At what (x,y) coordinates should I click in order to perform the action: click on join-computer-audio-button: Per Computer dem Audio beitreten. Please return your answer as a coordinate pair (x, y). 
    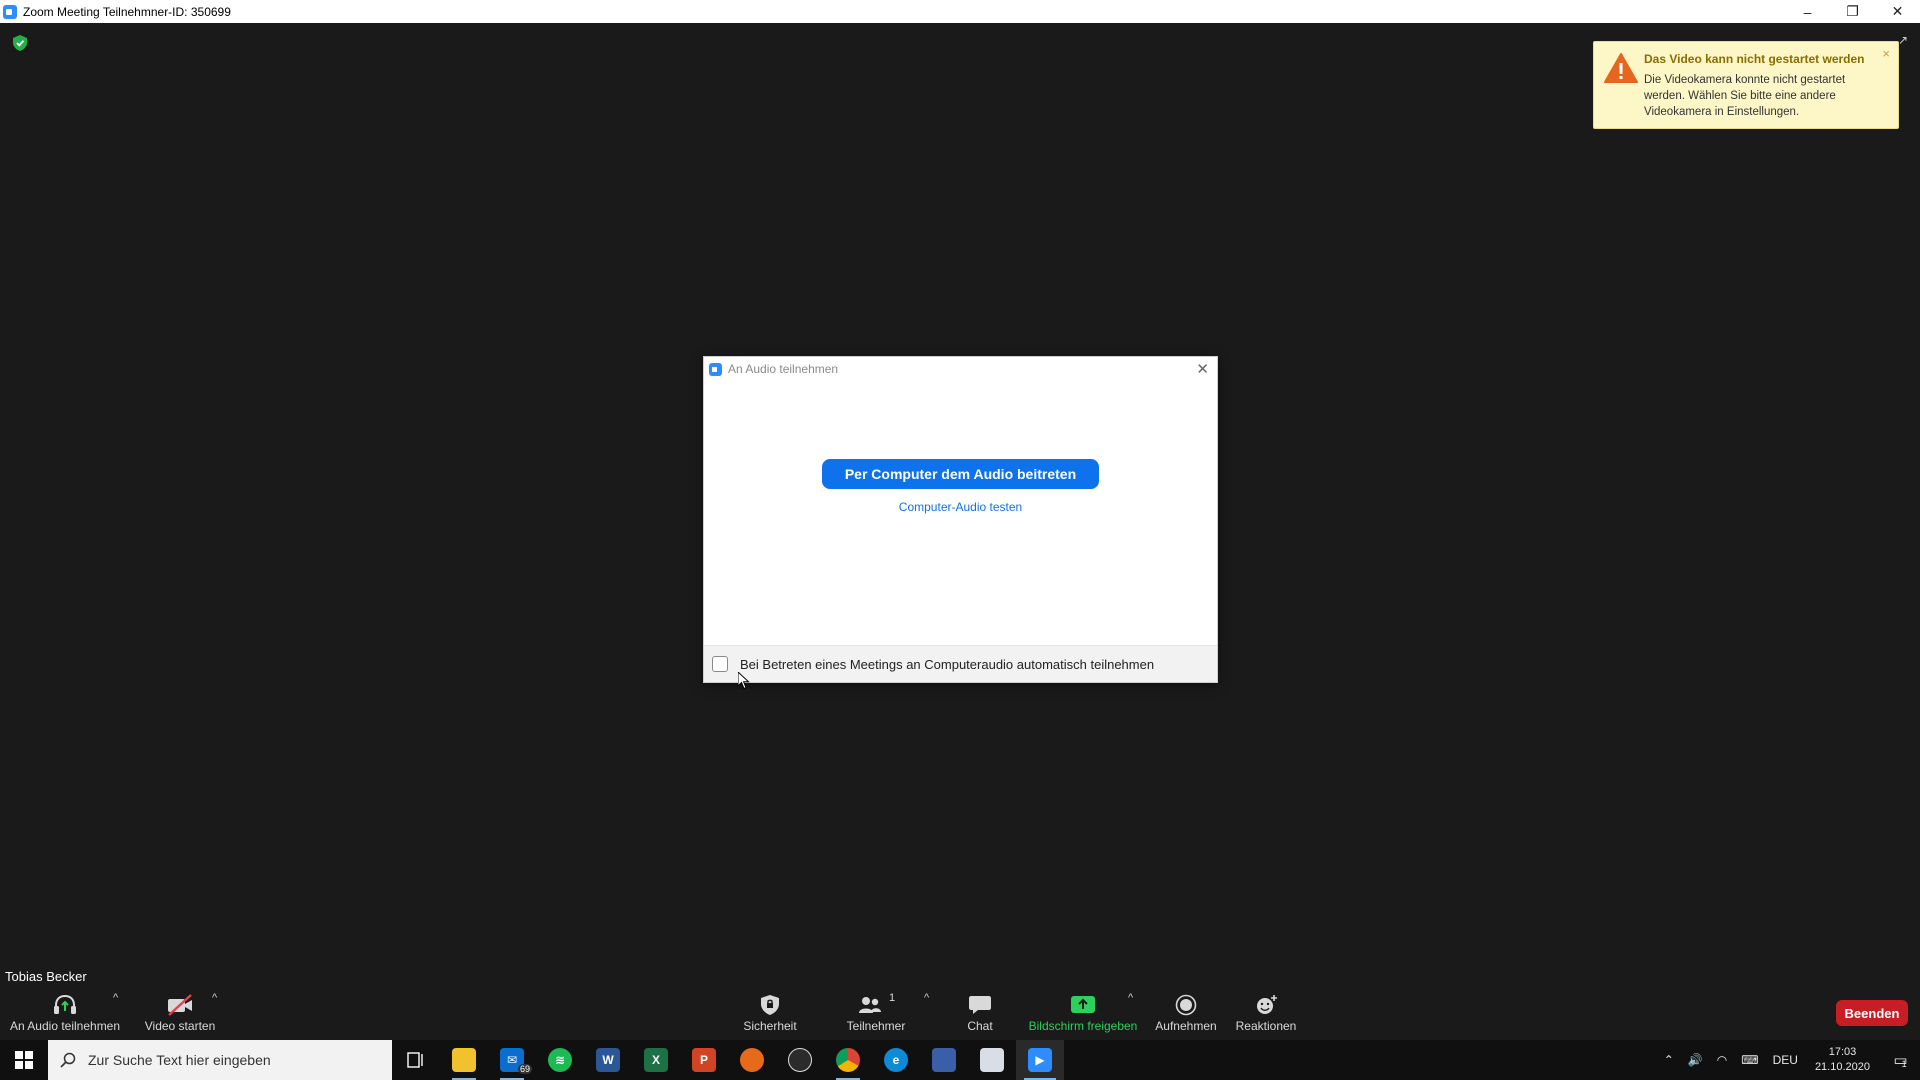
    Looking at the image, I should click on (960, 474).